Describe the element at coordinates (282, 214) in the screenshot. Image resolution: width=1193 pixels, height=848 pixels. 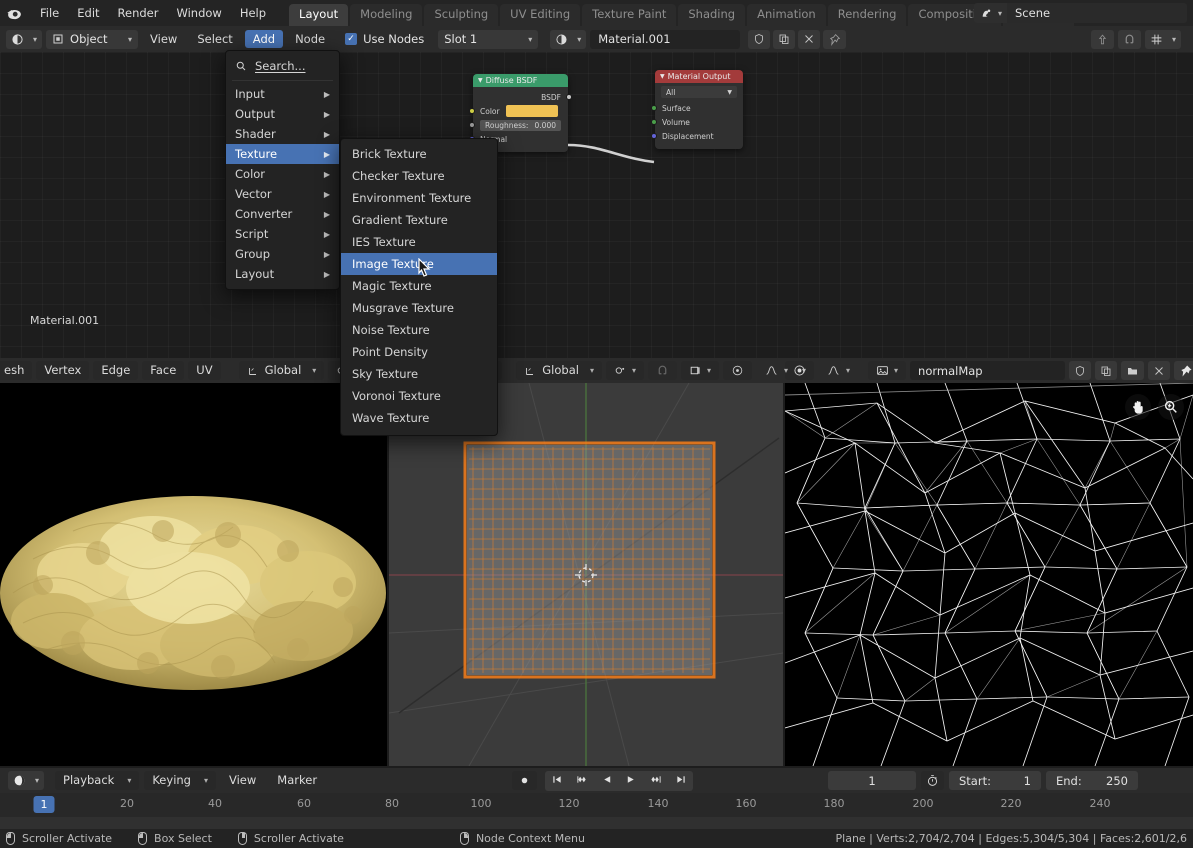
I see `add-menu-item-converter: Converter ▶` at that location.